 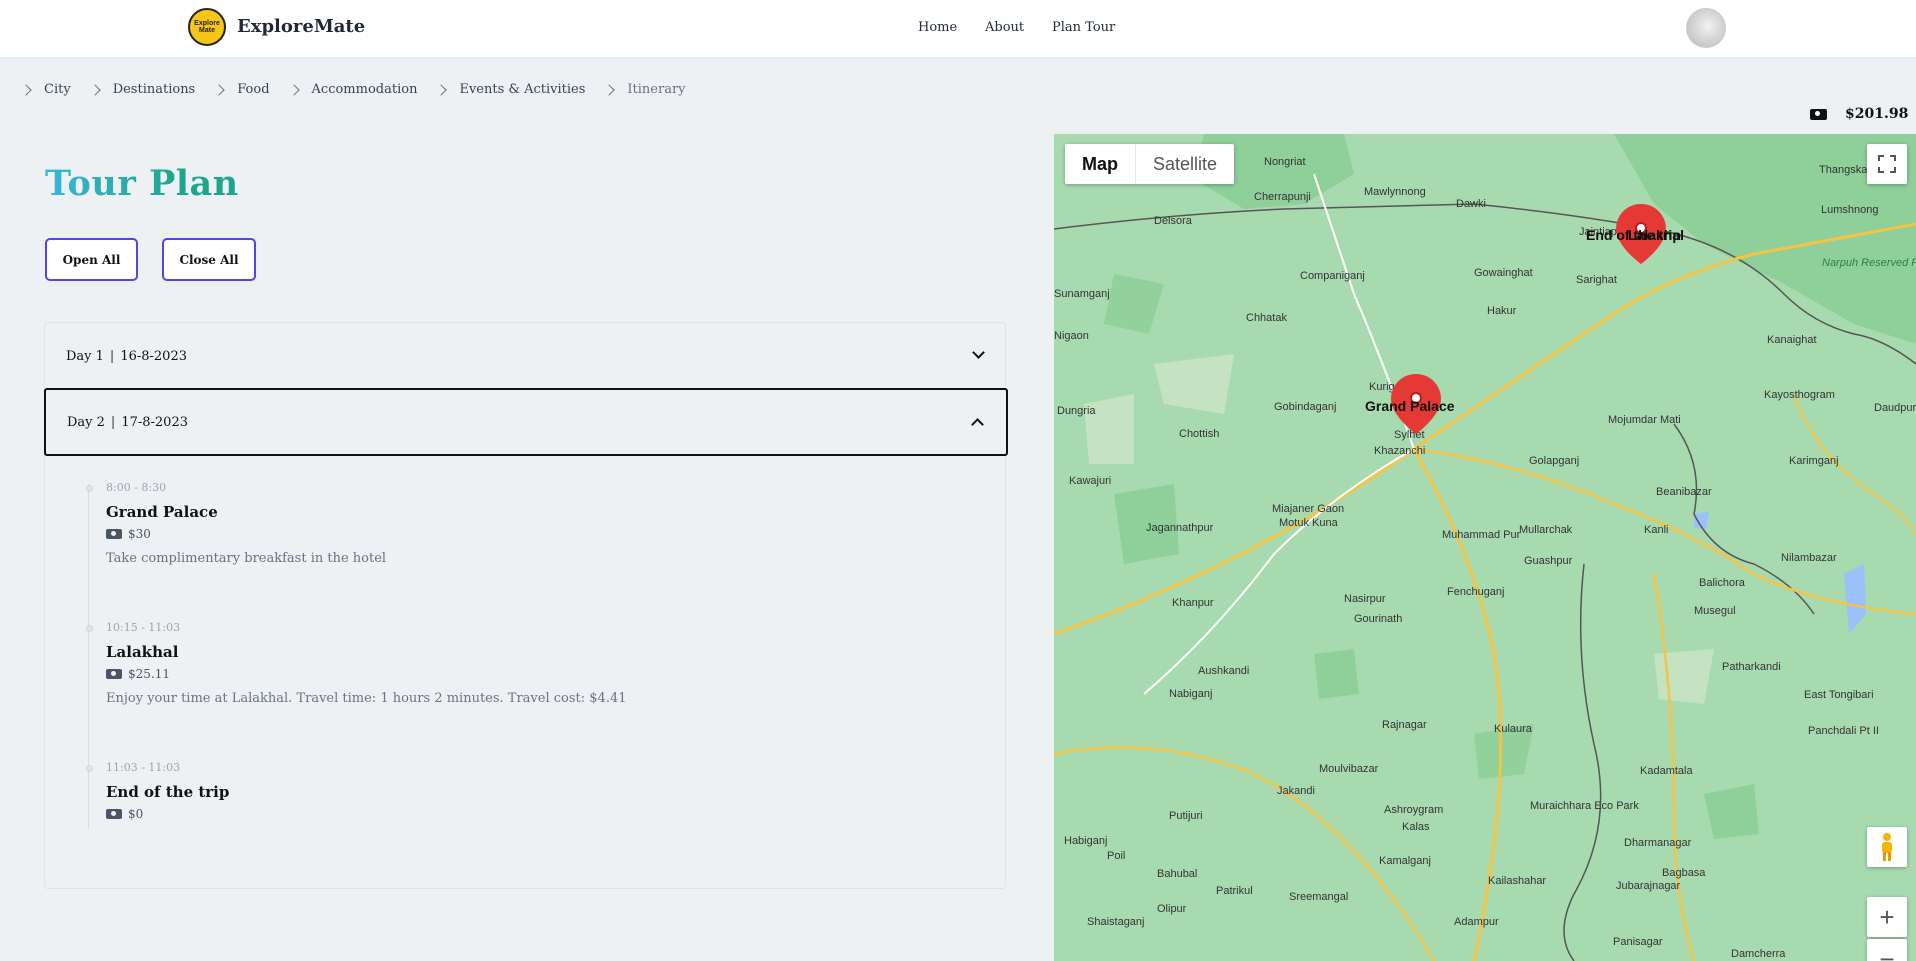 What do you see at coordinates (1308, 509) in the screenshot?
I see `map-place-label: Miajaner Gaon` at bounding box center [1308, 509].